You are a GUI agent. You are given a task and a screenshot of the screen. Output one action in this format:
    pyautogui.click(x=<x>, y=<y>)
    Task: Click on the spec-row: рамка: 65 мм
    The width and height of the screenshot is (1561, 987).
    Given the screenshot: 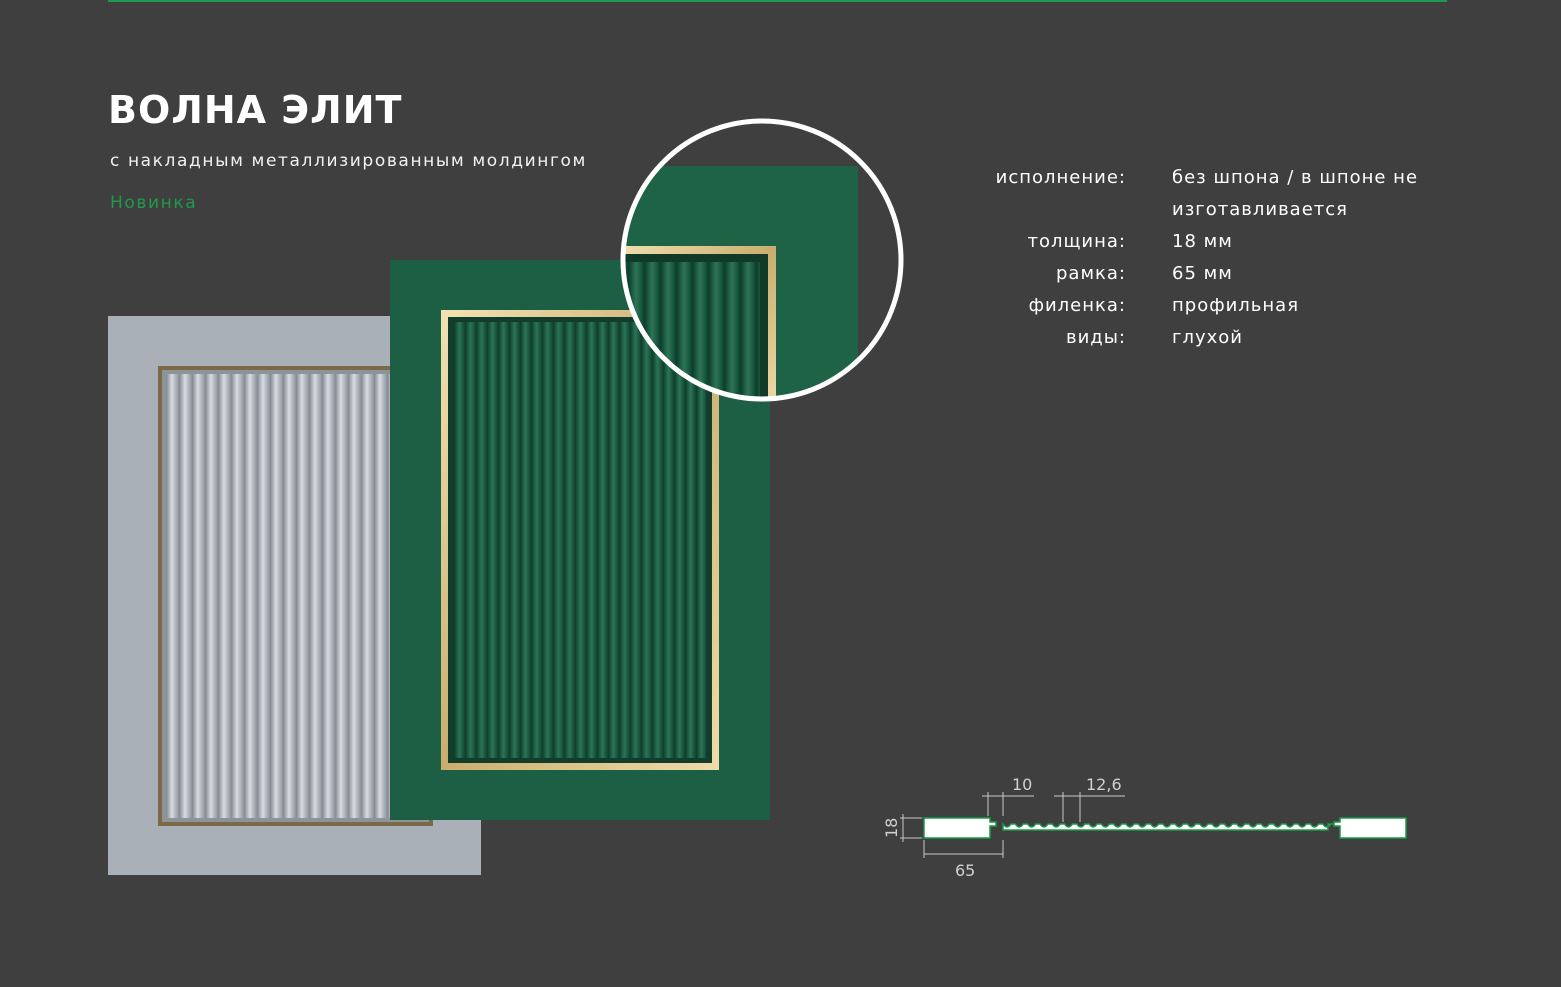 What is the action you would take?
    pyautogui.click(x=1220, y=274)
    